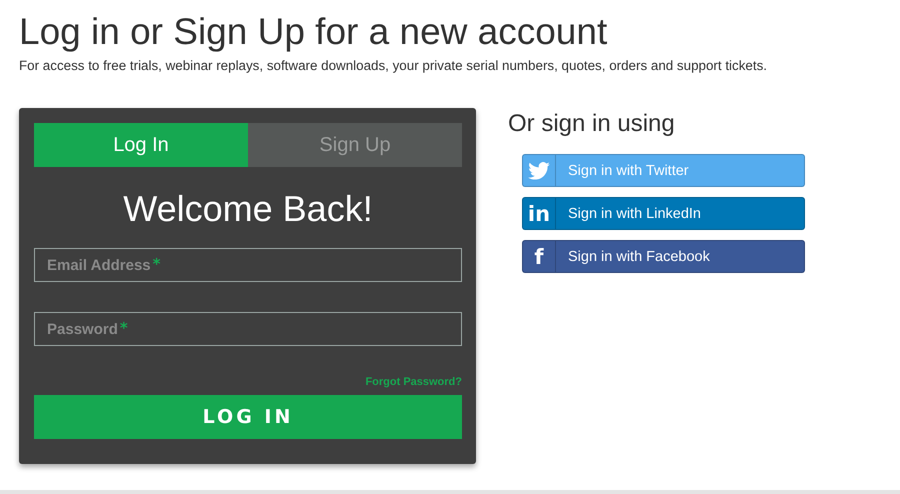 The width and height of the screenshot is (900, 494). I want to click on social-signin-button: in Sign in with LinkedIn, so click(663, 213).